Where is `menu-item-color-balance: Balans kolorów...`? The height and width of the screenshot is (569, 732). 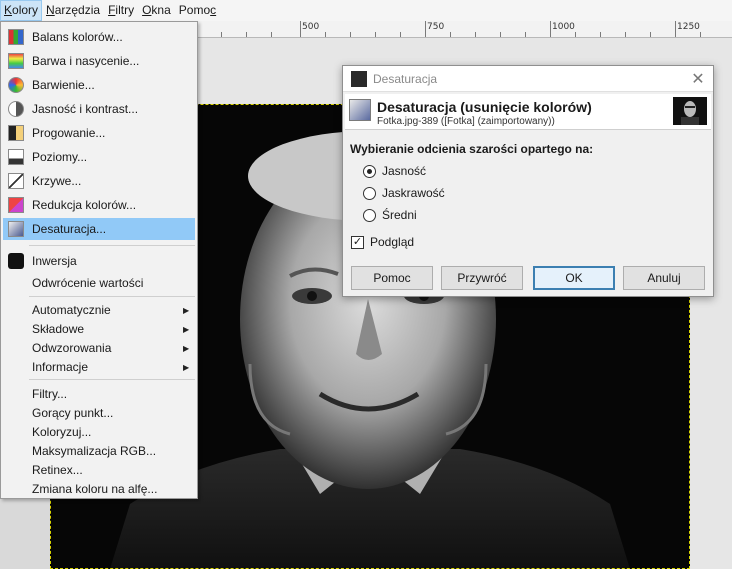
menu-item-color-balance: Balans kolorów... is located at coordinates (99, 37).